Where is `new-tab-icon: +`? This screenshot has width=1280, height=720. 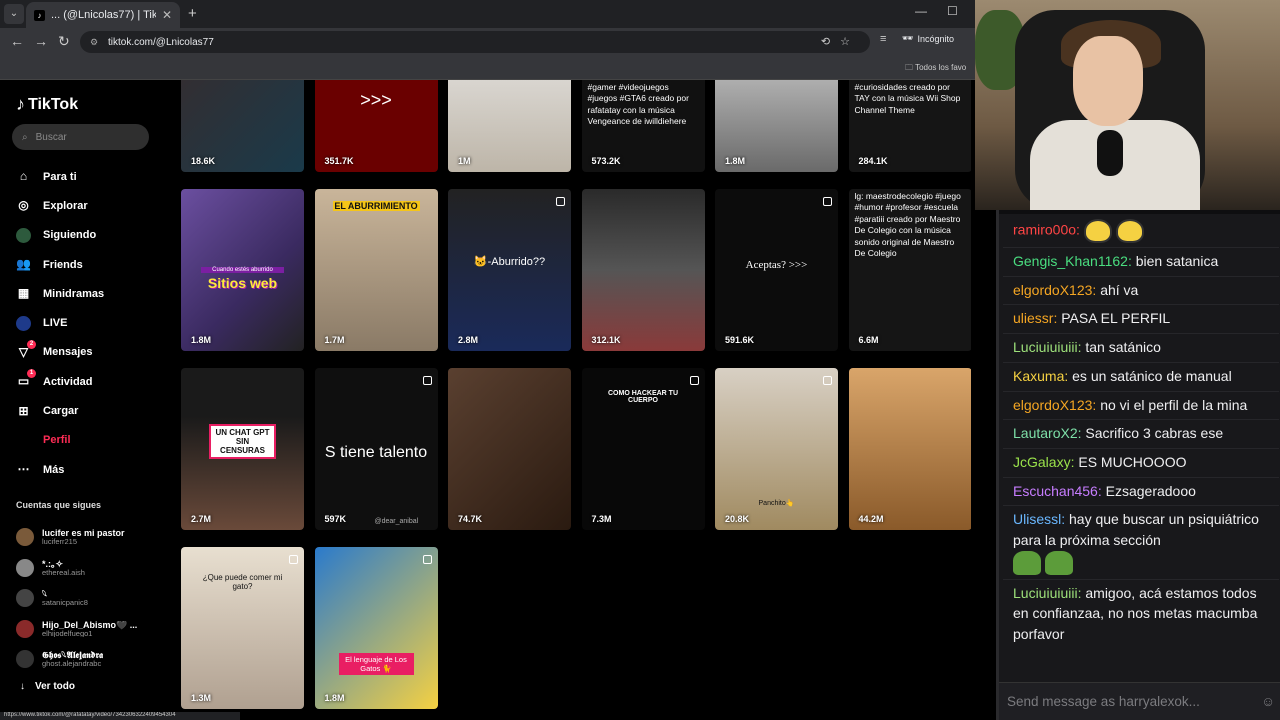
new-tab-icon: + is located at coordinates (192, 13).